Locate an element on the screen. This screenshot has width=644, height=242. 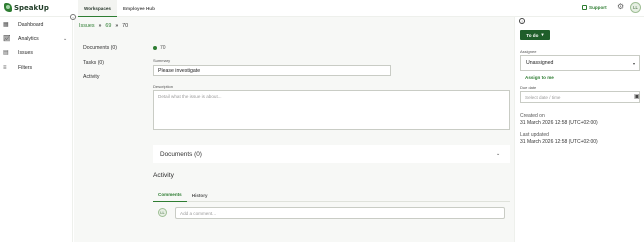
sidebar-item-filters: ≡ Filters is located at coordinates (36, 68).